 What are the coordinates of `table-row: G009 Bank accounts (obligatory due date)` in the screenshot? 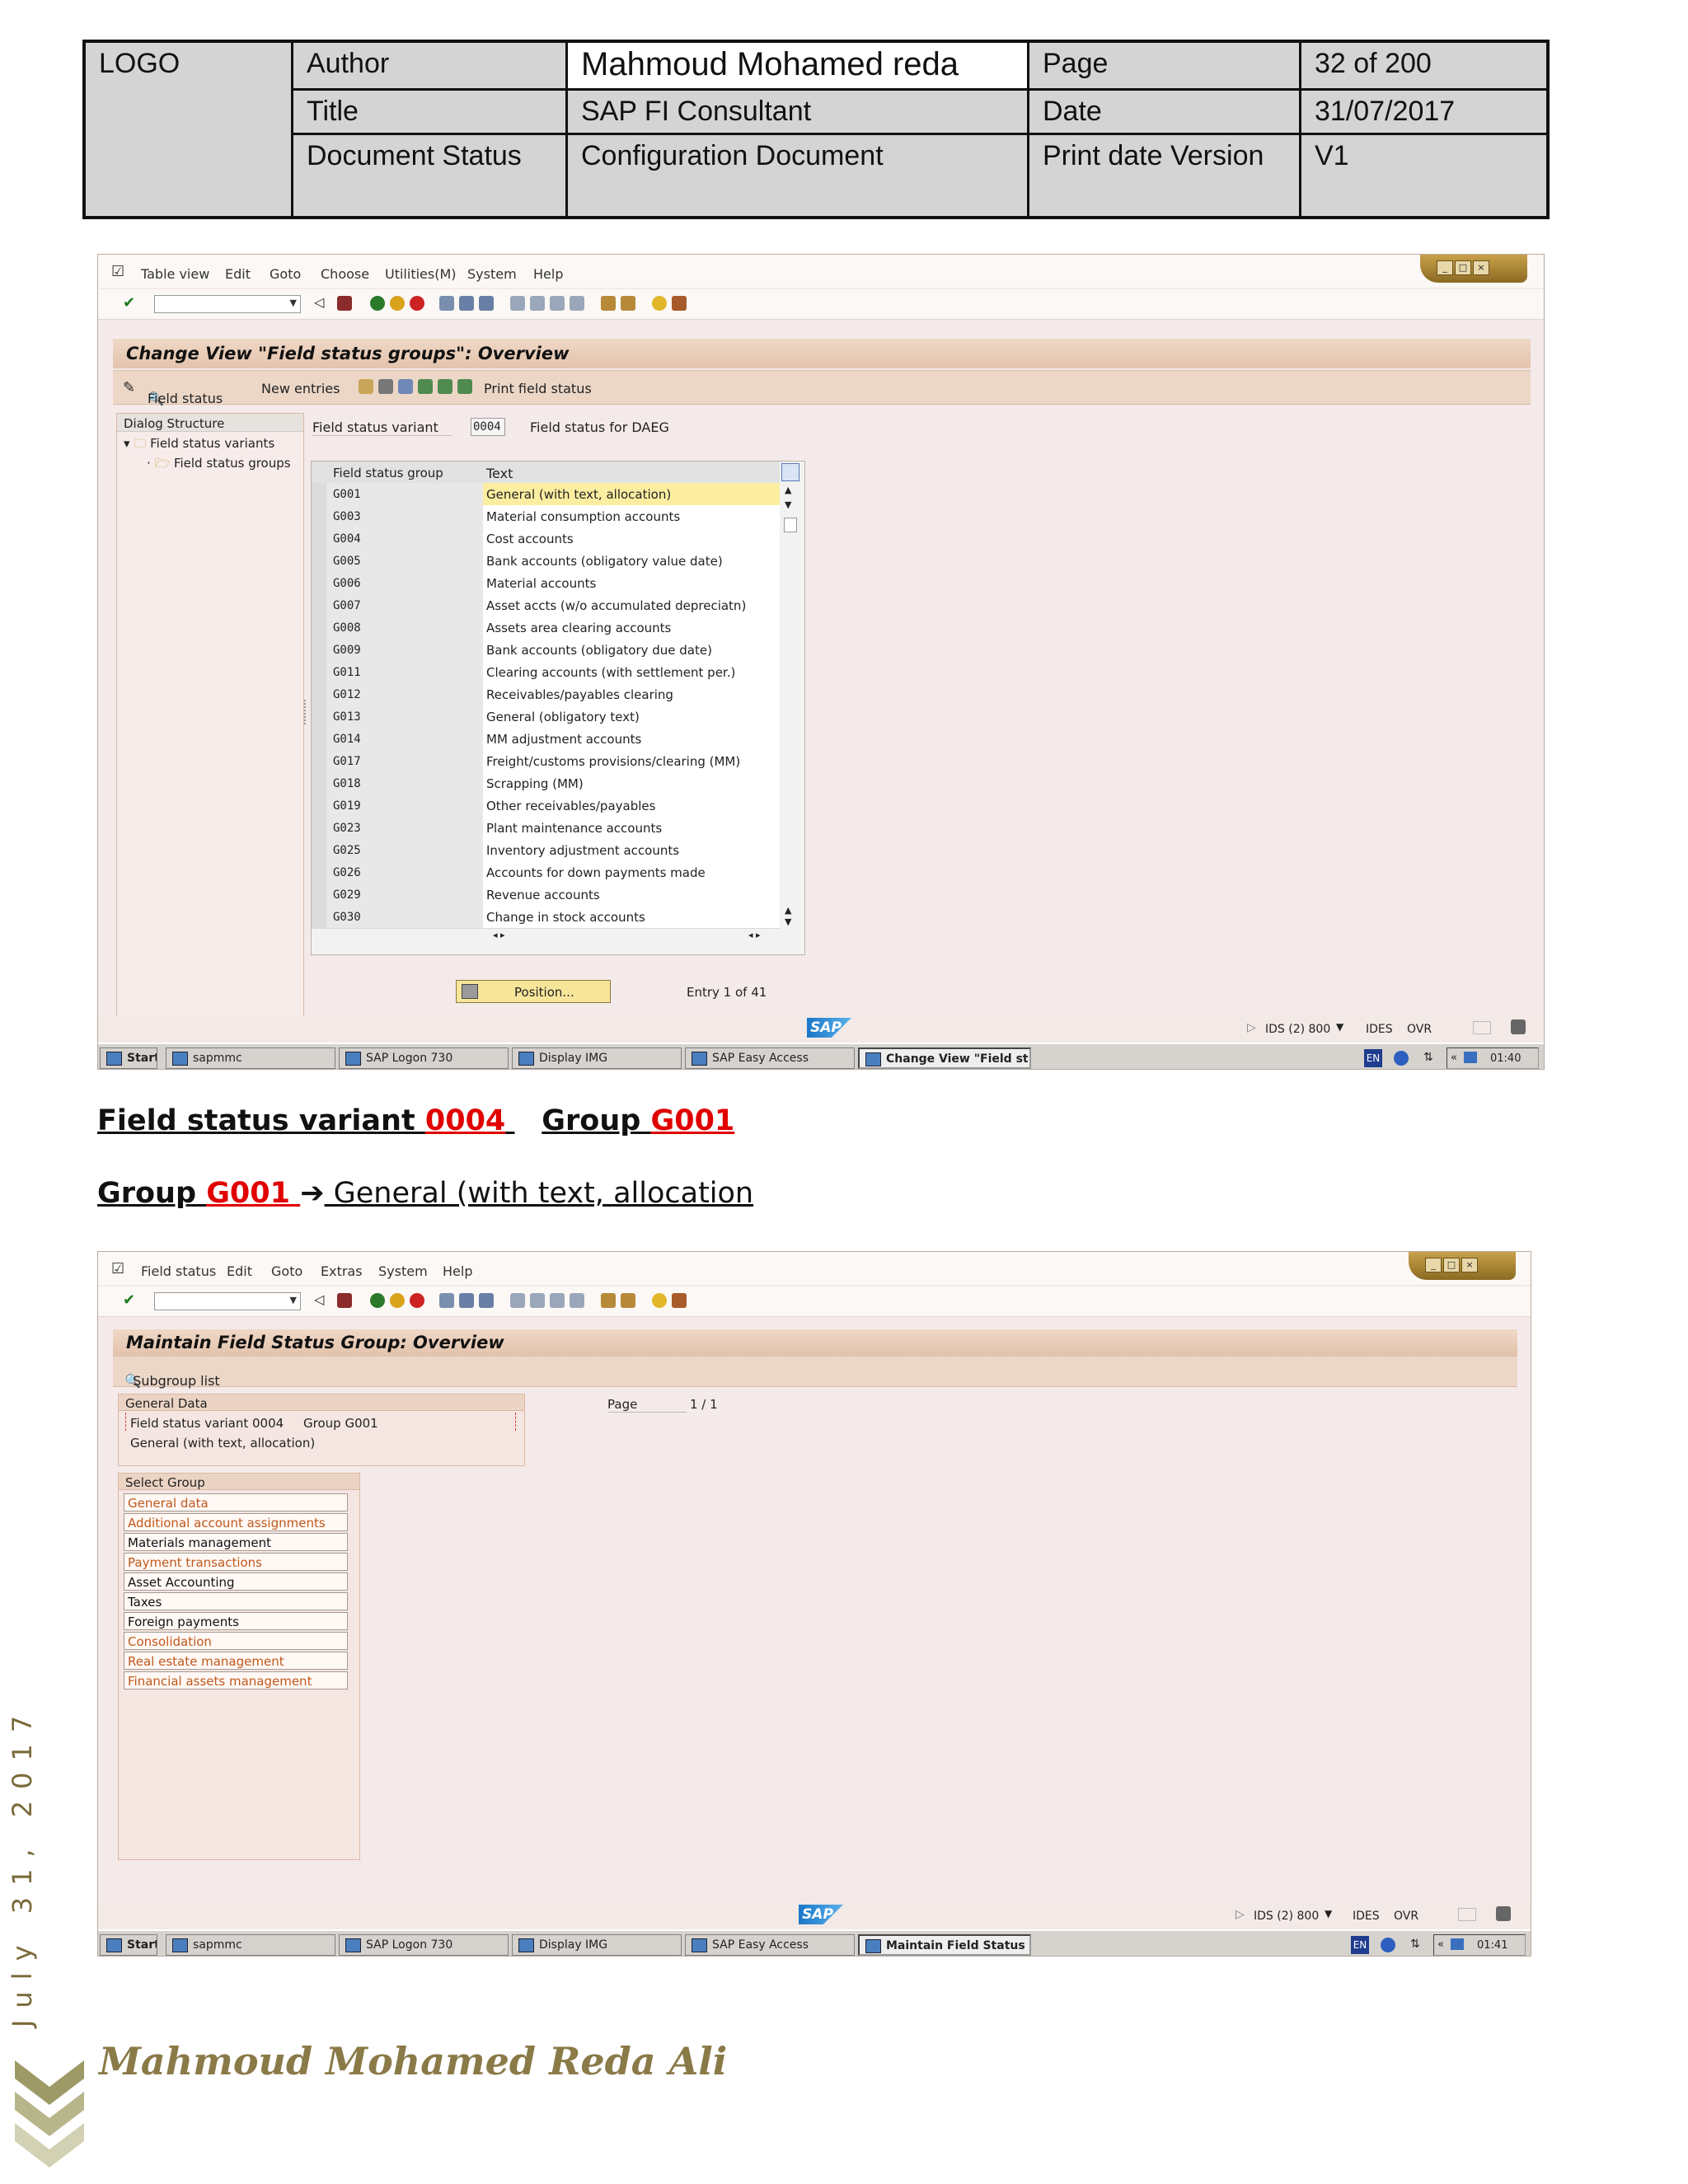 It's located at (546, 650).